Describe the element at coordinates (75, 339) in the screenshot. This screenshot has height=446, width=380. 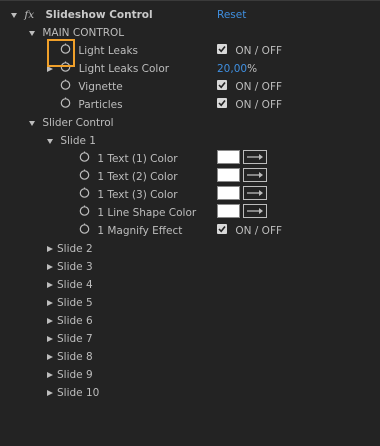
I see `group-label: Slide 7` at that location.